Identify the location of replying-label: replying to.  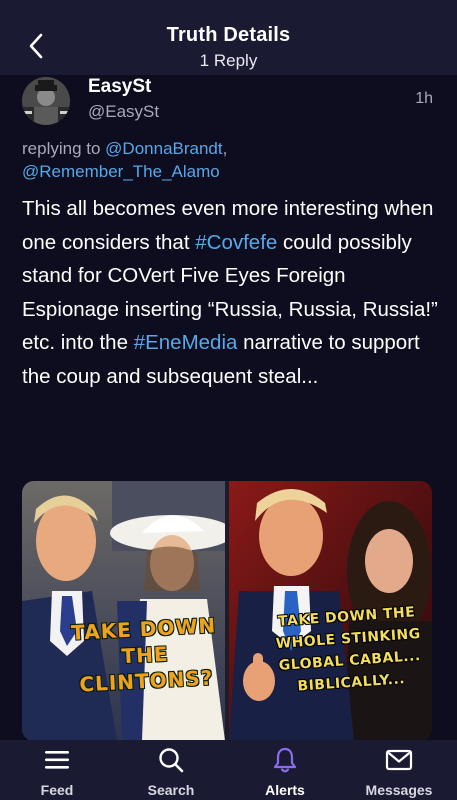
(64, 148).